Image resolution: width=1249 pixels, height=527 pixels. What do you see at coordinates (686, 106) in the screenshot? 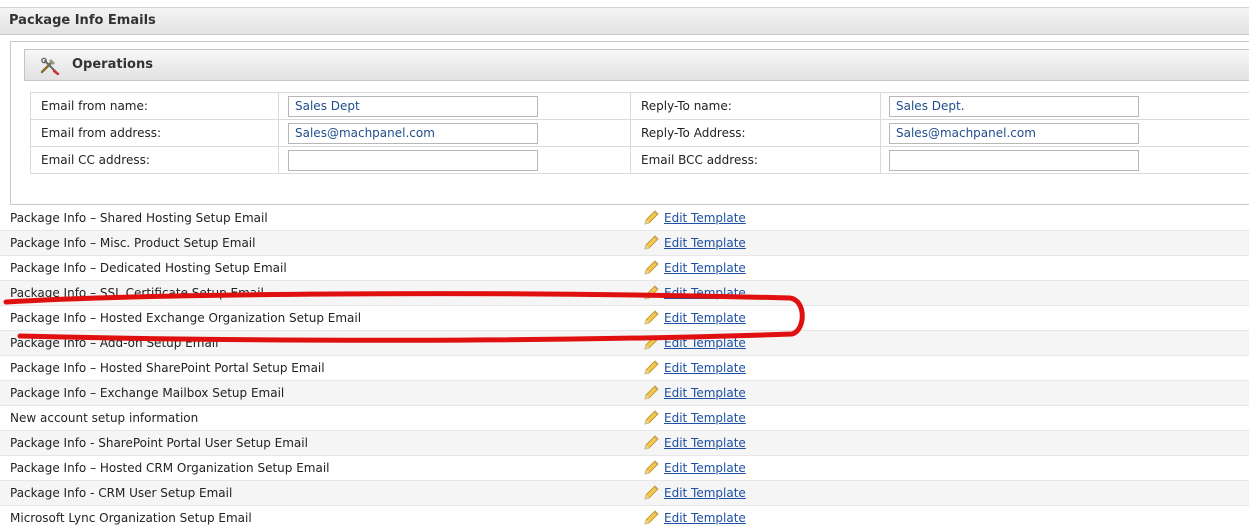
I see `reply-to-name-label: Reply-To name:` at bounding box center [686, 106].